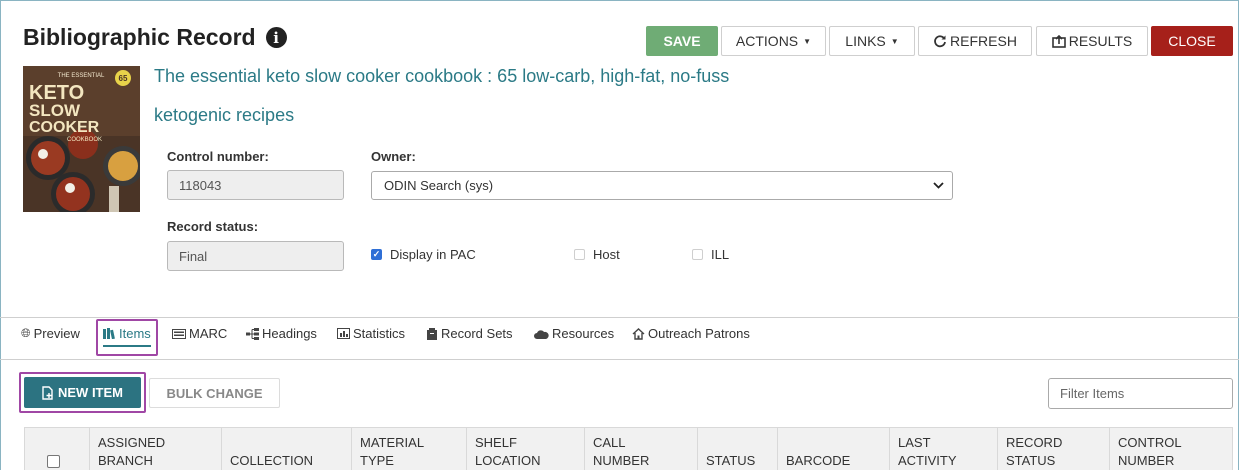 The width and height of the screenshot is (1239, 470). Describe the element at coordinates (439, 185) in the screenshot. I see `owner-selected-value: ODIN Search (sys)` at that location.